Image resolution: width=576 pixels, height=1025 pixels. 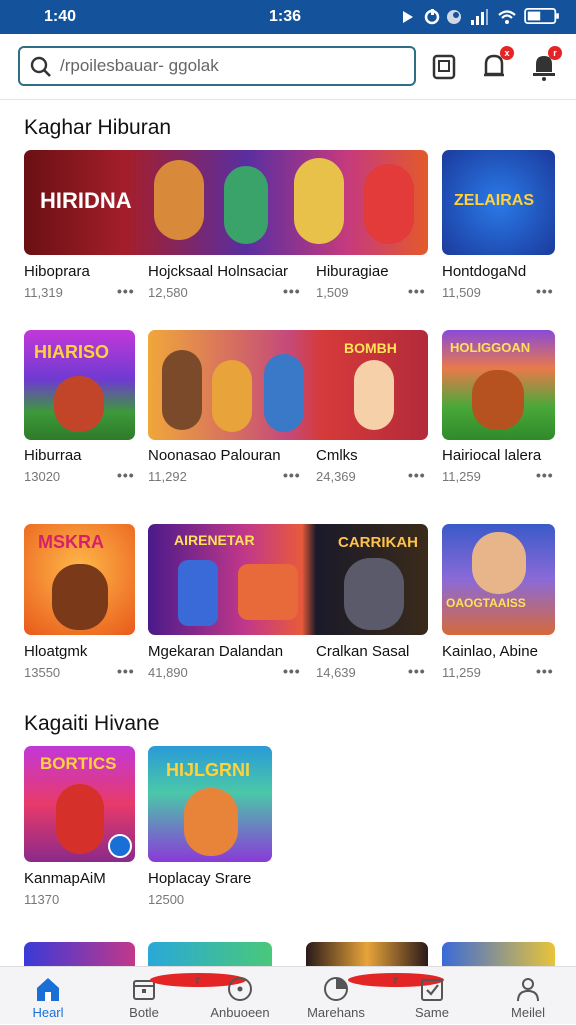 I want to click on card-art-text: HIRIDNA, so click(x=86, y=200).